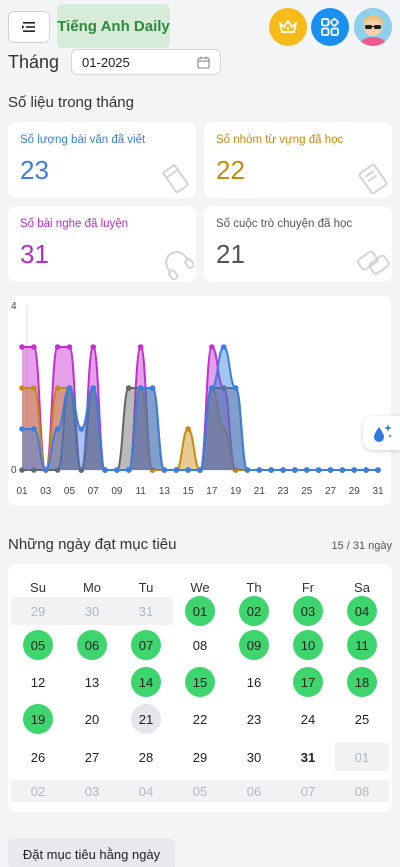  I want to click on calendar-day-number: 31, so click(308, 757).